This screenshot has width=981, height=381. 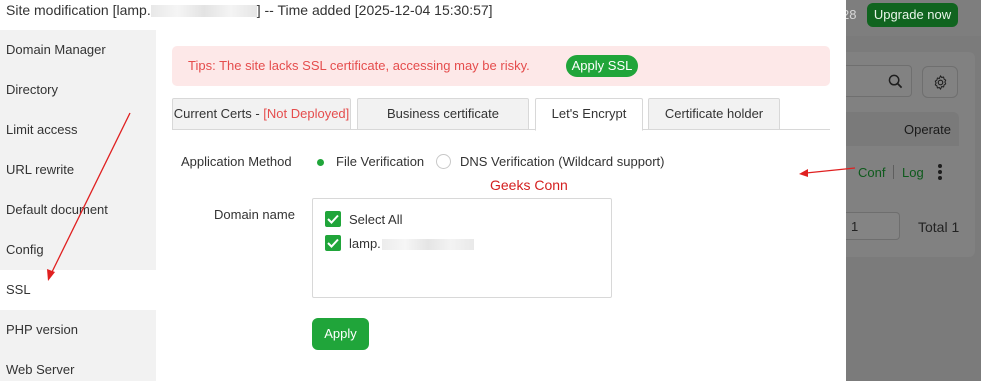 I want to click on apply-button: Apply, so click(x=340, y=334).